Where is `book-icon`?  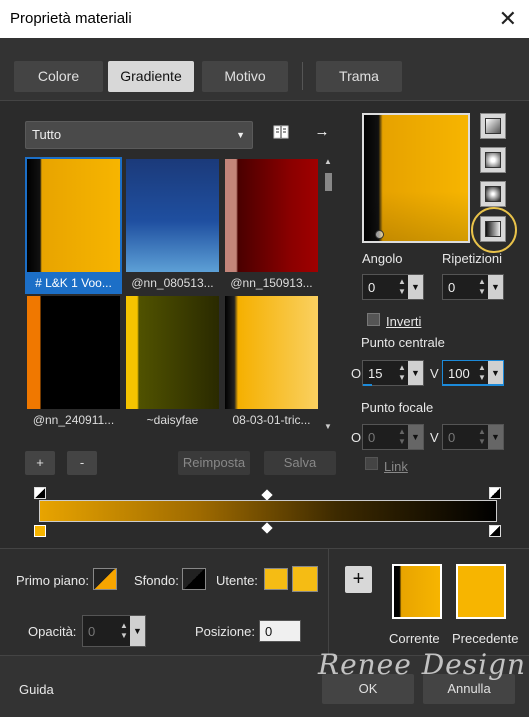 book-icon is located at coordinates (281, 135).